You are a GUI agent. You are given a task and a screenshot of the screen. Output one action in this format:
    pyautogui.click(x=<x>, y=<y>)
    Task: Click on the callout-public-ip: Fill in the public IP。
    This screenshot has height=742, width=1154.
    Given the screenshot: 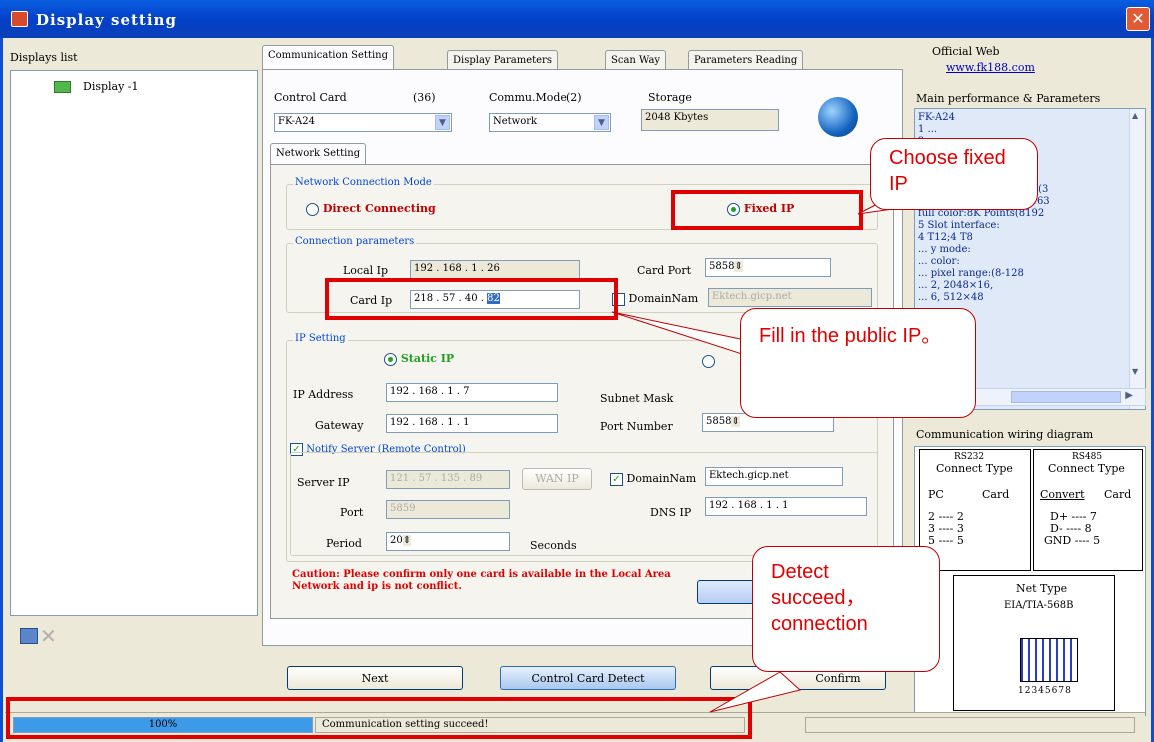 What is the action you would take?
    pyautogui.click(x=858, y=363)
    